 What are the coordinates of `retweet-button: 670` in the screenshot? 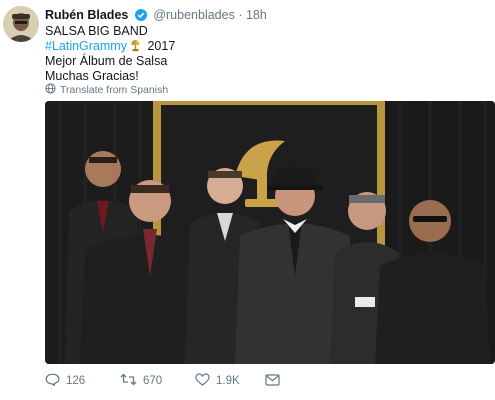 It's located at (157, 381).